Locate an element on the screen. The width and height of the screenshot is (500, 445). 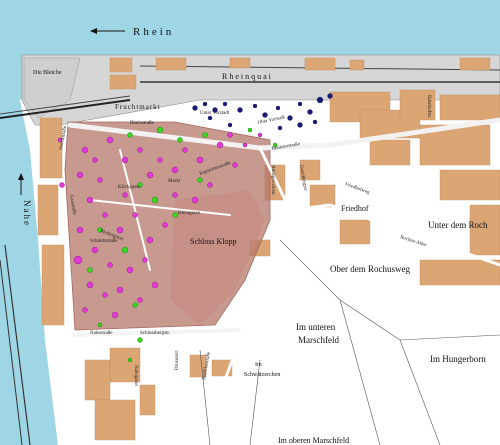
label-ober-dem-rochusweg: Ober dem Rochusweg is located at coordinates (370, 269).